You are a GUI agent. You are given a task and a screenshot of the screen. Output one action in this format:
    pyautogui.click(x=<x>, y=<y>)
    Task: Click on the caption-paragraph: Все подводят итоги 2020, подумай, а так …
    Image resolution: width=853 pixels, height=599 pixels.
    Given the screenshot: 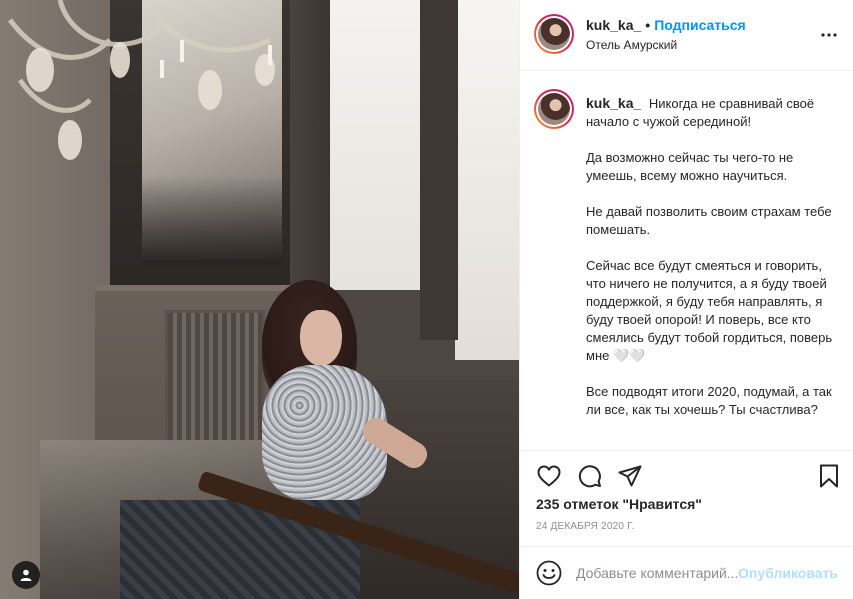 What is the action you would take?
    pyautogui.click(x=711, y=400)
    